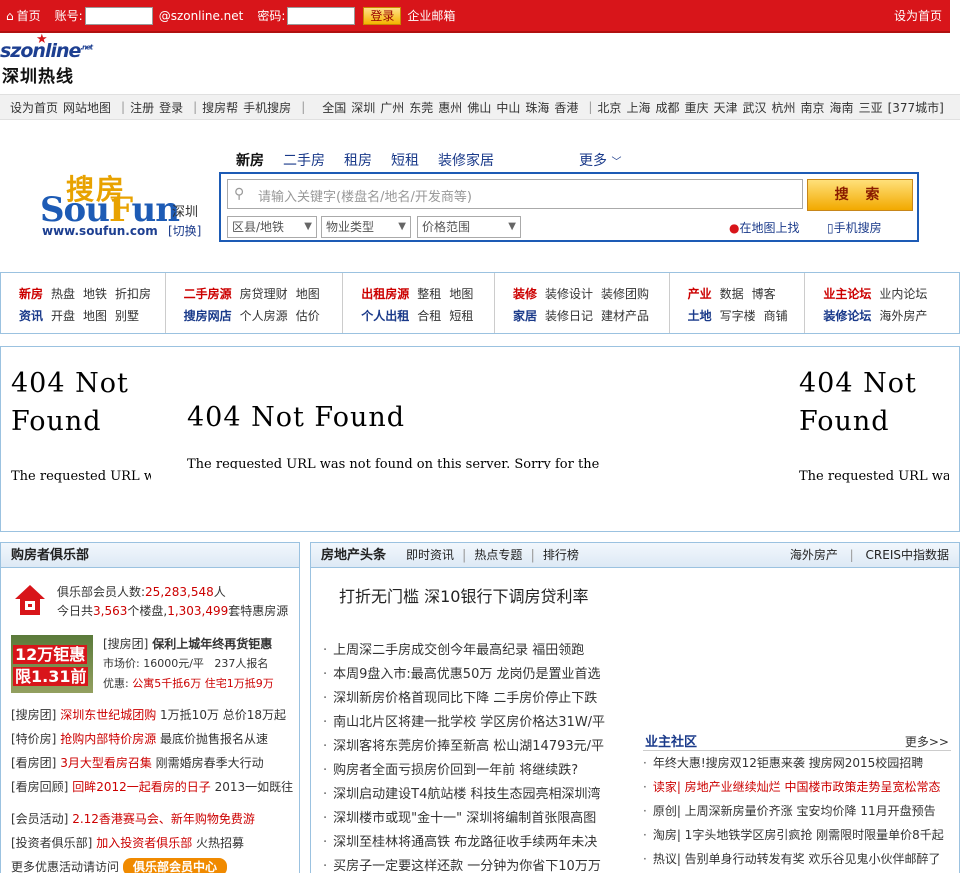 Image resolution: width=960 pixels, height=873 pixels. I want to click on channel-link: 建材产品, so click(625, 316).